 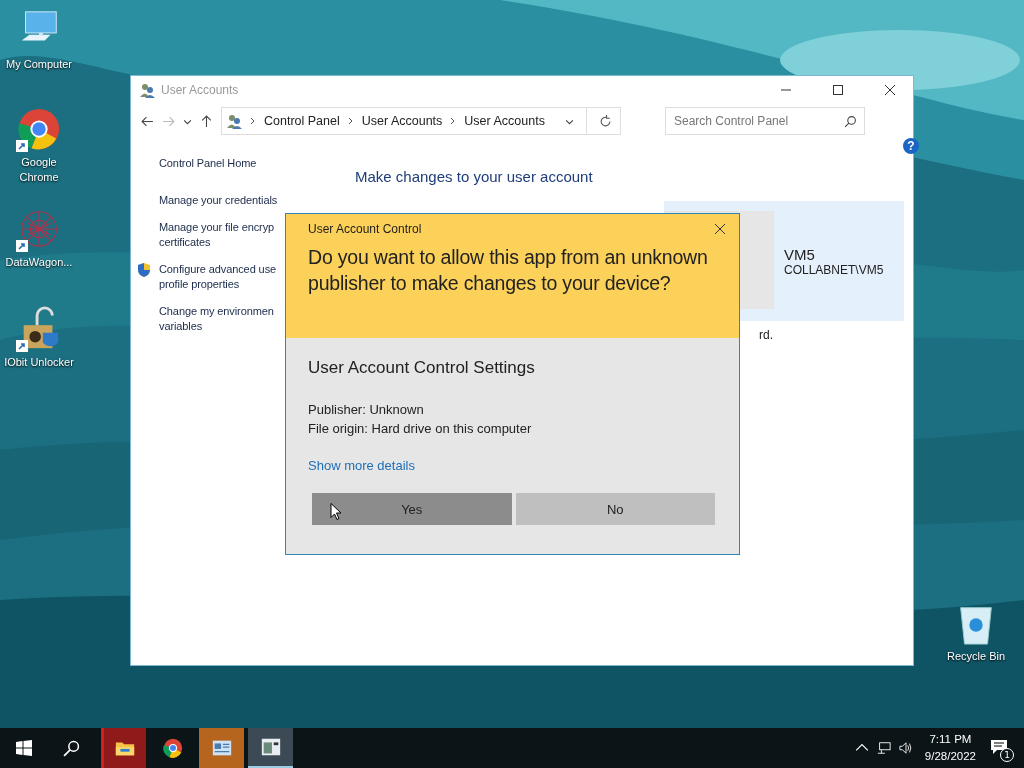 What do you see at coordinates (605, 121) in the screenshot?
I see `refresh-icon` at bounding box center [605, 121].